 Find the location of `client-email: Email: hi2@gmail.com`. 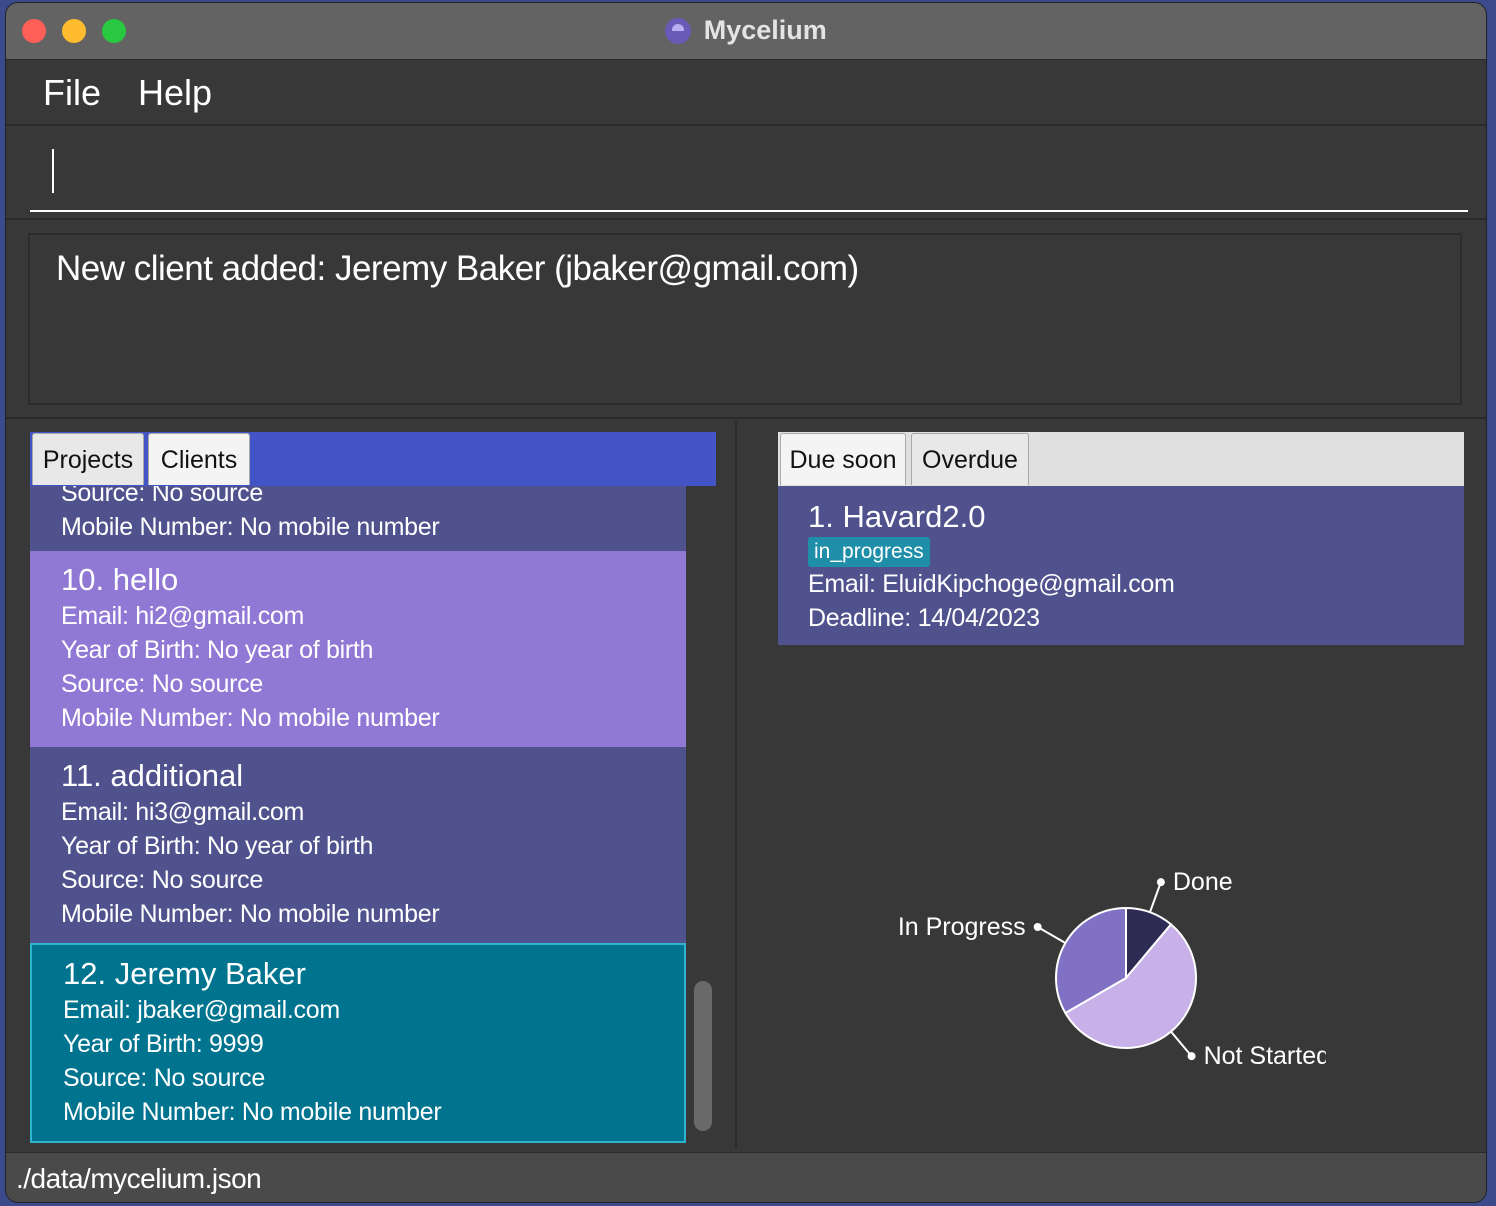

client-email: Email: hi2@gmail.com is located at coordinates (183, 616).